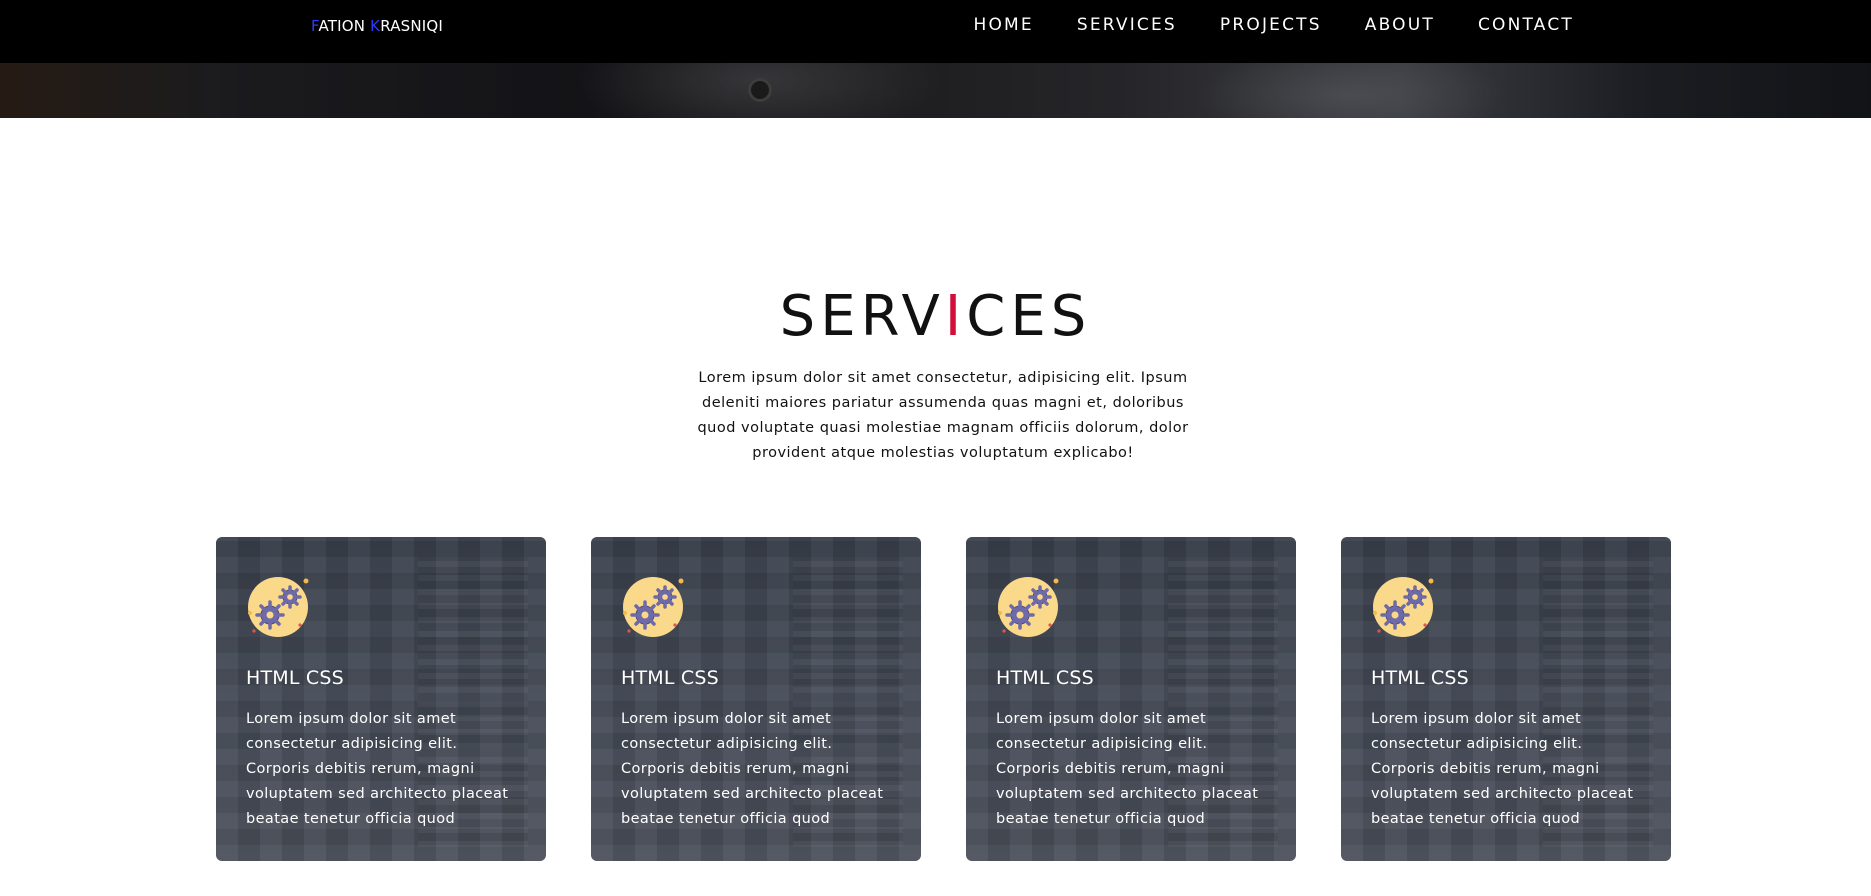 The width and height of the screenshot is (1871, 896). I want to click on services-title: SERVICES, so click(935, 316).